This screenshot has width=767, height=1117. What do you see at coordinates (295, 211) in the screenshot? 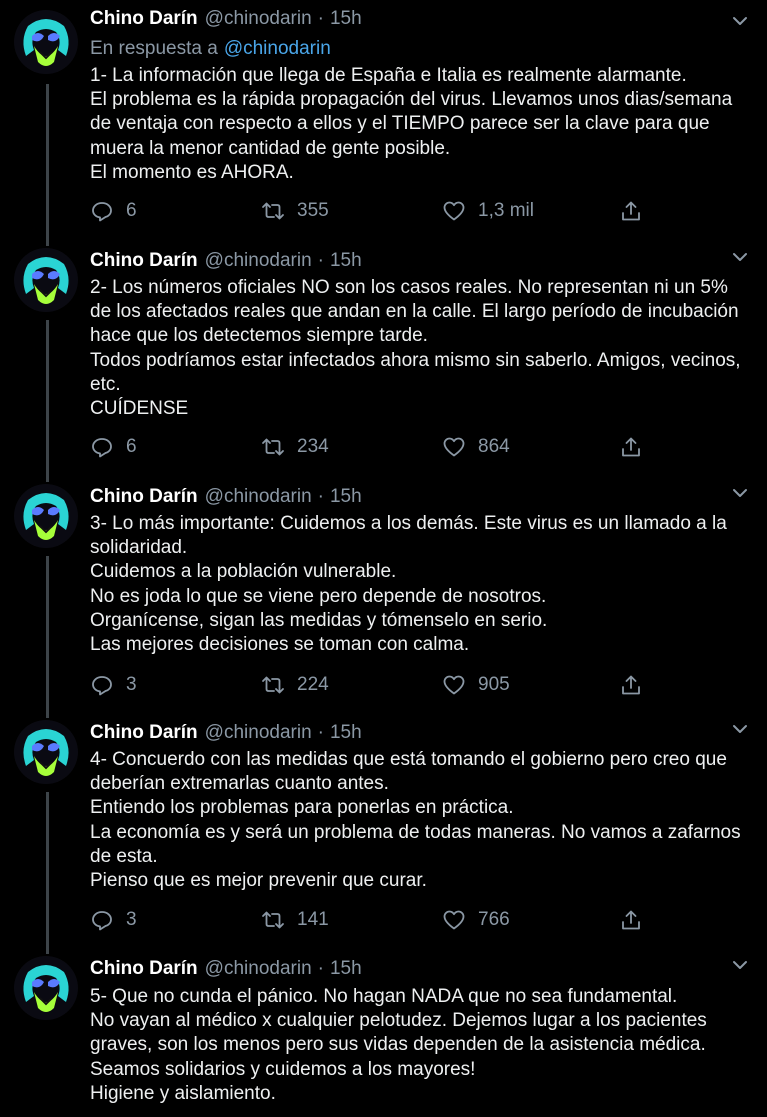
I see `retweet-button: 355` at bounding box center [295, 211].